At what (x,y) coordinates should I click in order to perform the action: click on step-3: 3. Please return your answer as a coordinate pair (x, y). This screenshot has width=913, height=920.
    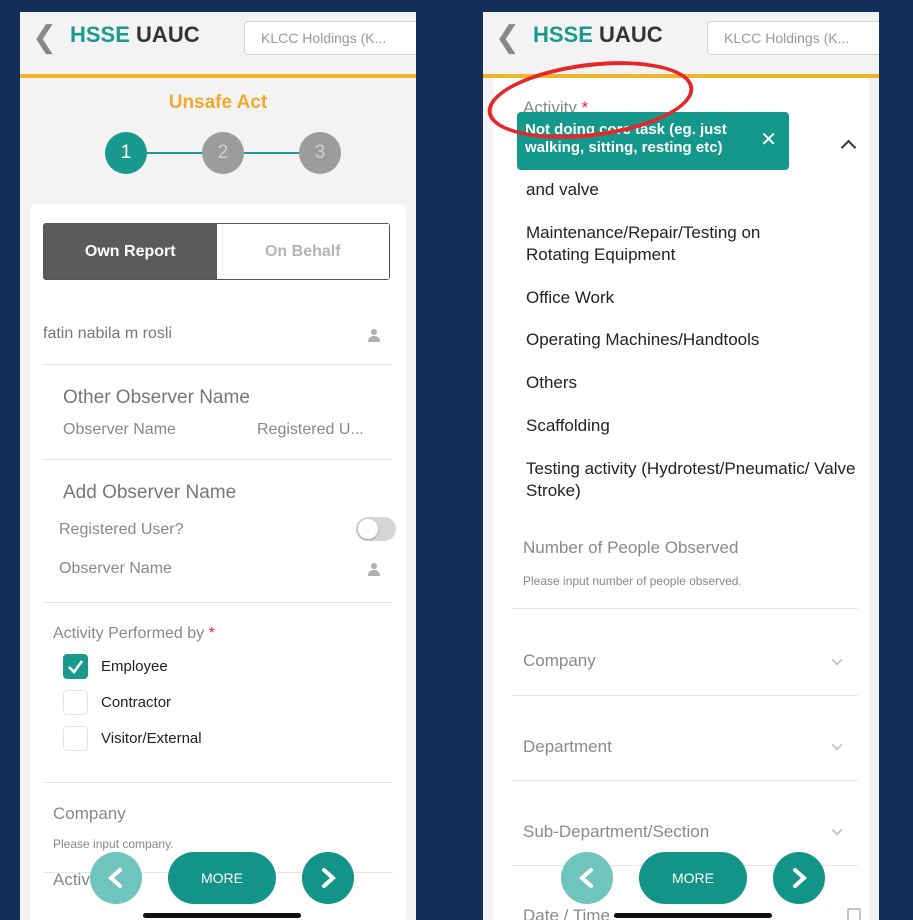
    Looking at the image, I should click on (320, 153).